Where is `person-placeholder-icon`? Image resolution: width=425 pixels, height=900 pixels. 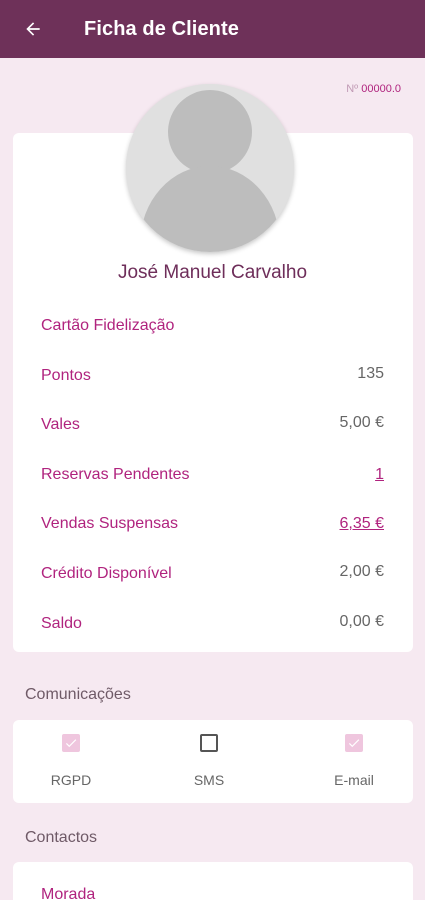
person-placeholder-icon is located at coordinates (210, 168).